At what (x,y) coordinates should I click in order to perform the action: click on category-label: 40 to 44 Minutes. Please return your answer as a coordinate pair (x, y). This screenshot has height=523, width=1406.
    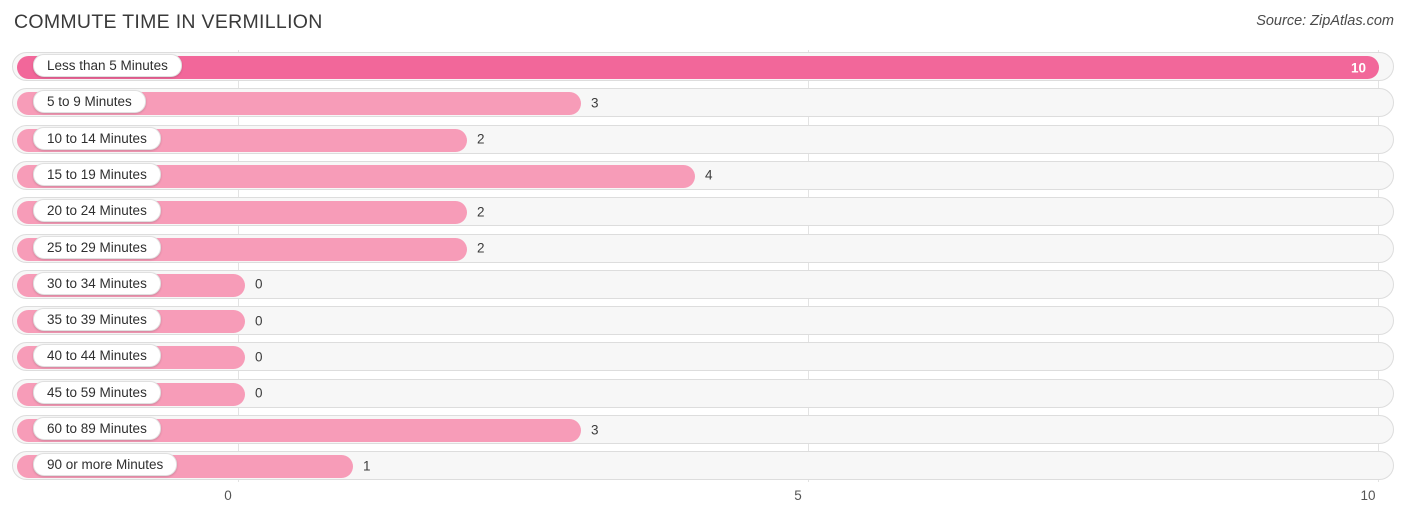
    Looking at the image, I should click on (97, 356).